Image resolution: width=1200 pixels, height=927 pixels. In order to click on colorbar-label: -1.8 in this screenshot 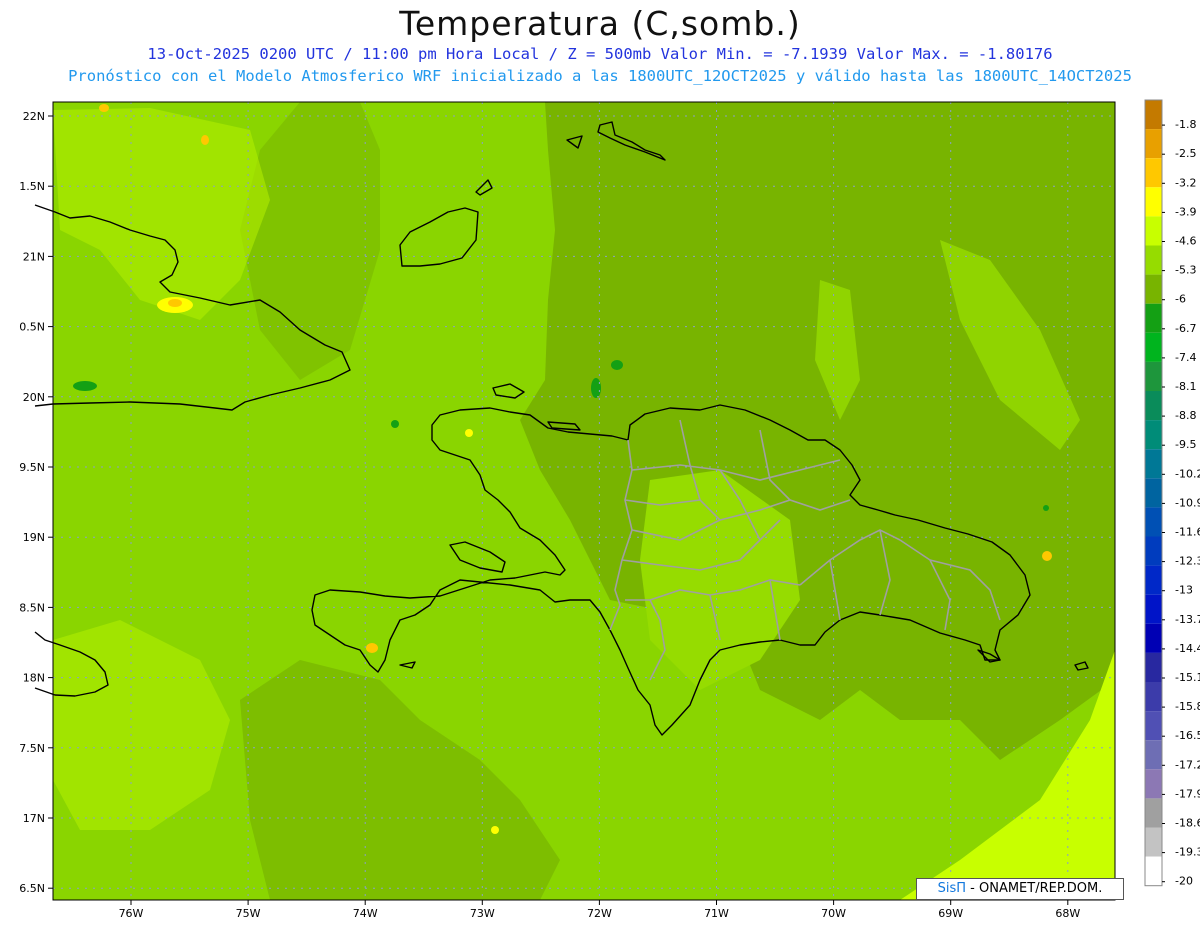, I will do `click(1185, 124)`.